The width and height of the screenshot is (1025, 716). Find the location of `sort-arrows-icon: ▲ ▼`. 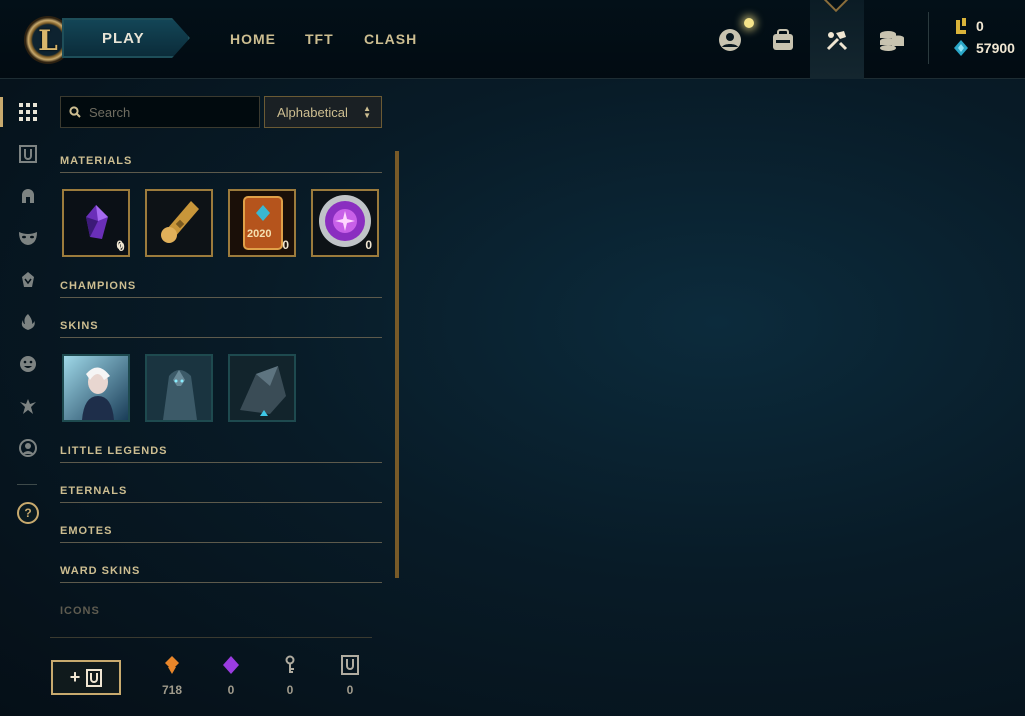

sort-arrows-icon: ▲ ▼ is located at coordinates (367, 112).